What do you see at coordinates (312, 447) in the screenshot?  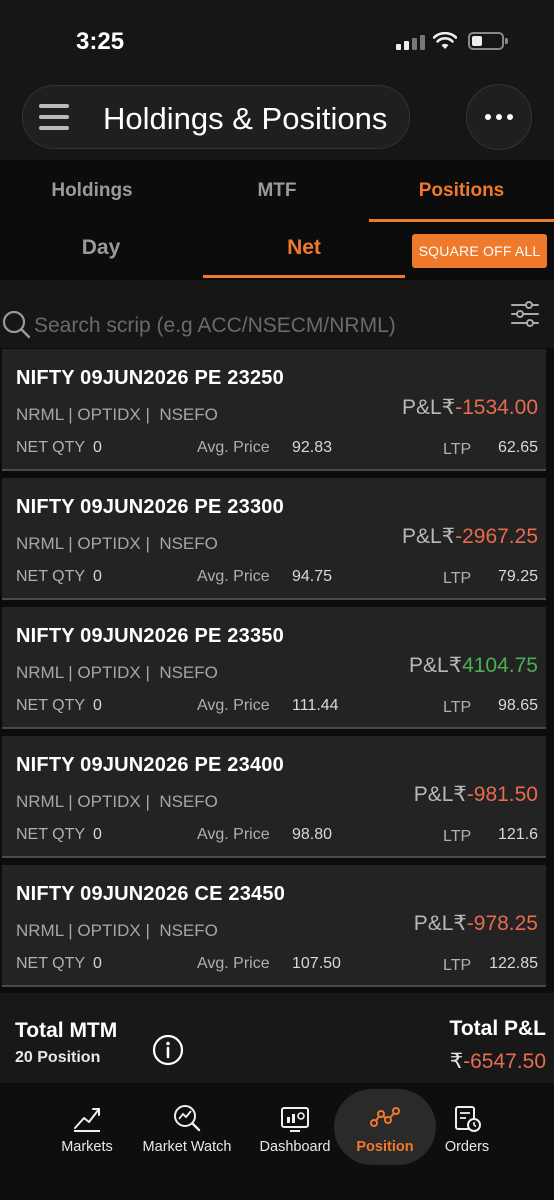 I see `avg-price-value: 92.83` at bounding box center [312, 447].